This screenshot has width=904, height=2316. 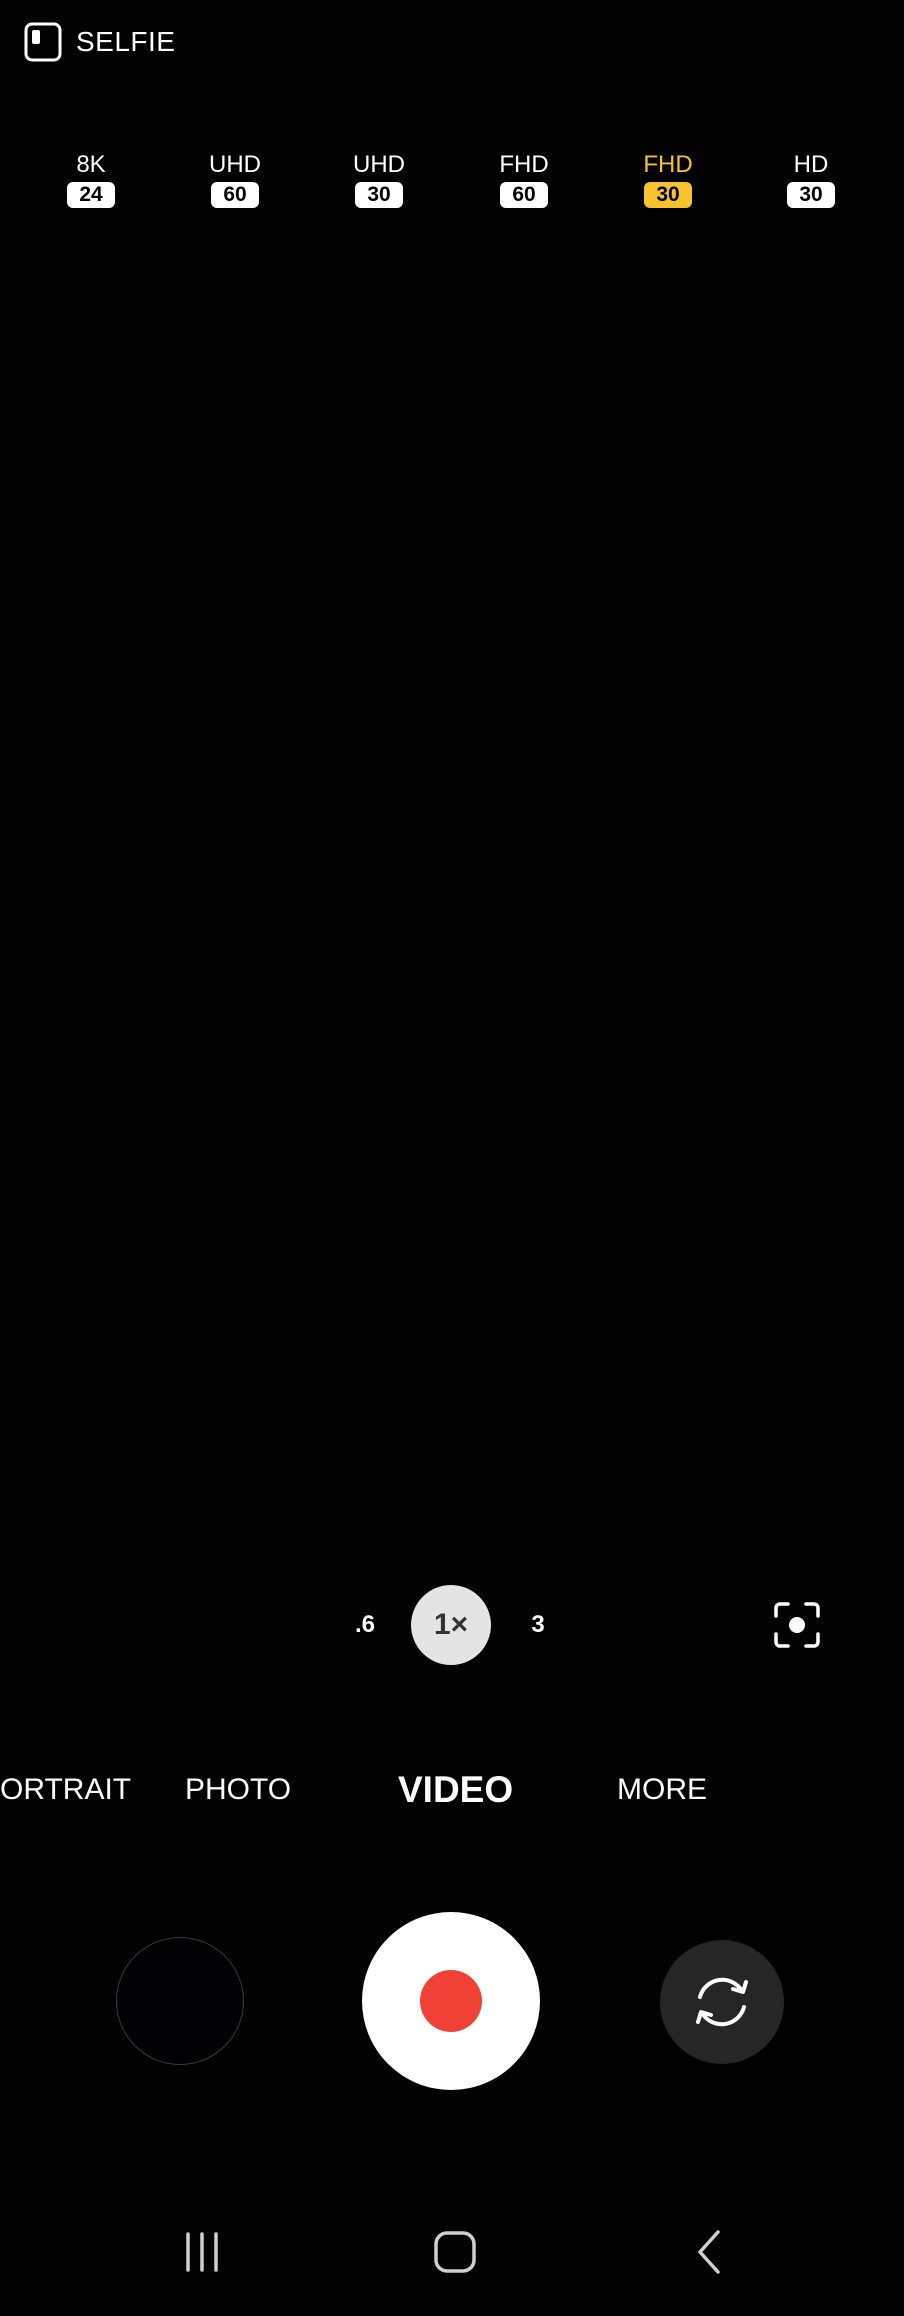 I want to click on nav-recents-button, so click(x=202, y=2252).